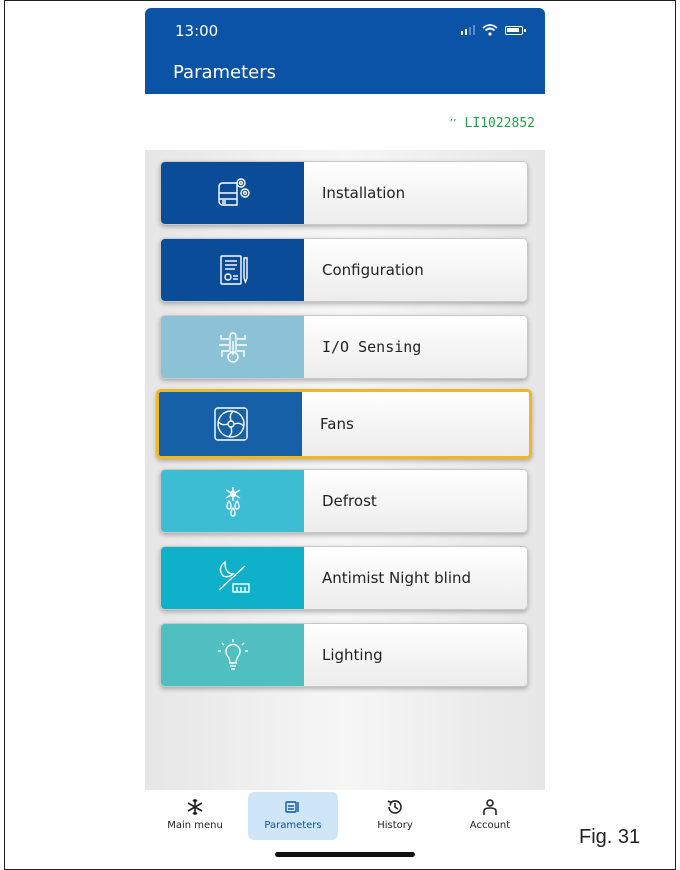 The height and width of the screenshot is (870, 680). I want to click on app-header: 13:00 Parameters, so click(345, 51).